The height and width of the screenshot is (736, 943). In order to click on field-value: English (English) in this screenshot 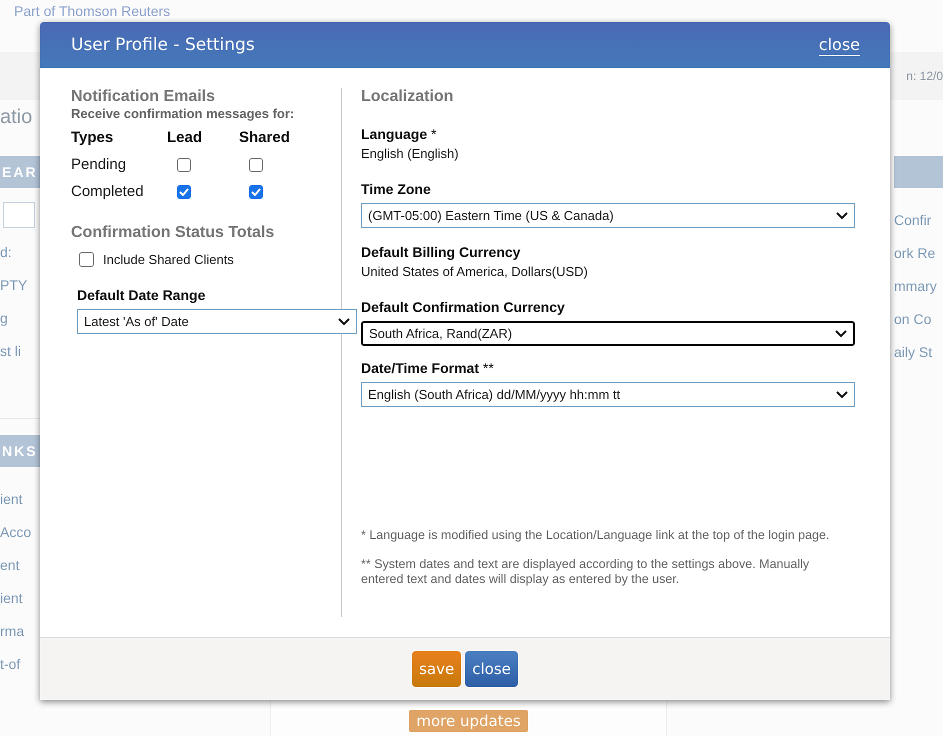, I will do `click(410, 153)`.